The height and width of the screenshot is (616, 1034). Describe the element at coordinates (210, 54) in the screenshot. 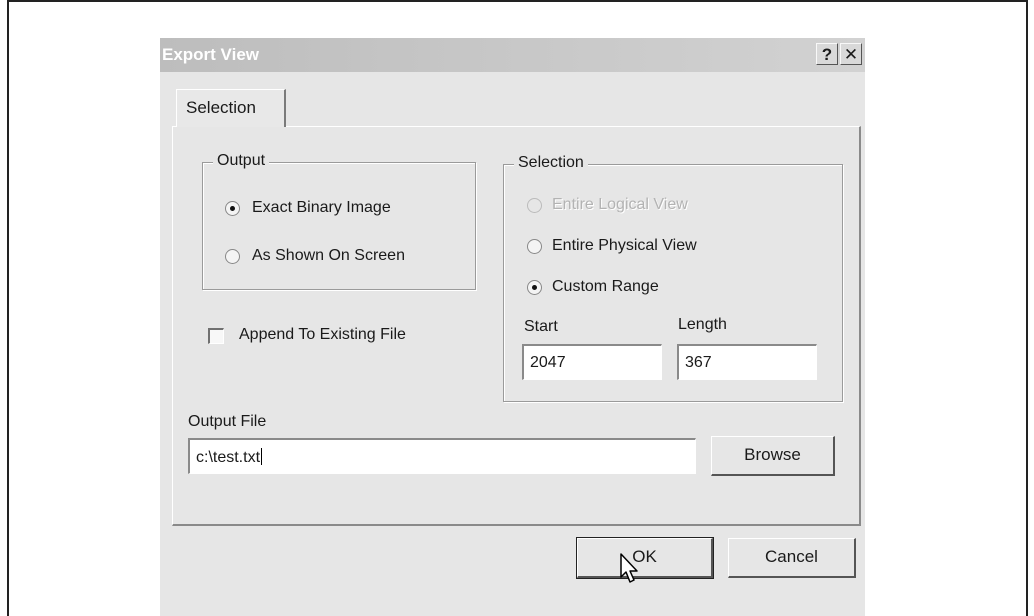

I see `dialog-title: Export View` at that location.